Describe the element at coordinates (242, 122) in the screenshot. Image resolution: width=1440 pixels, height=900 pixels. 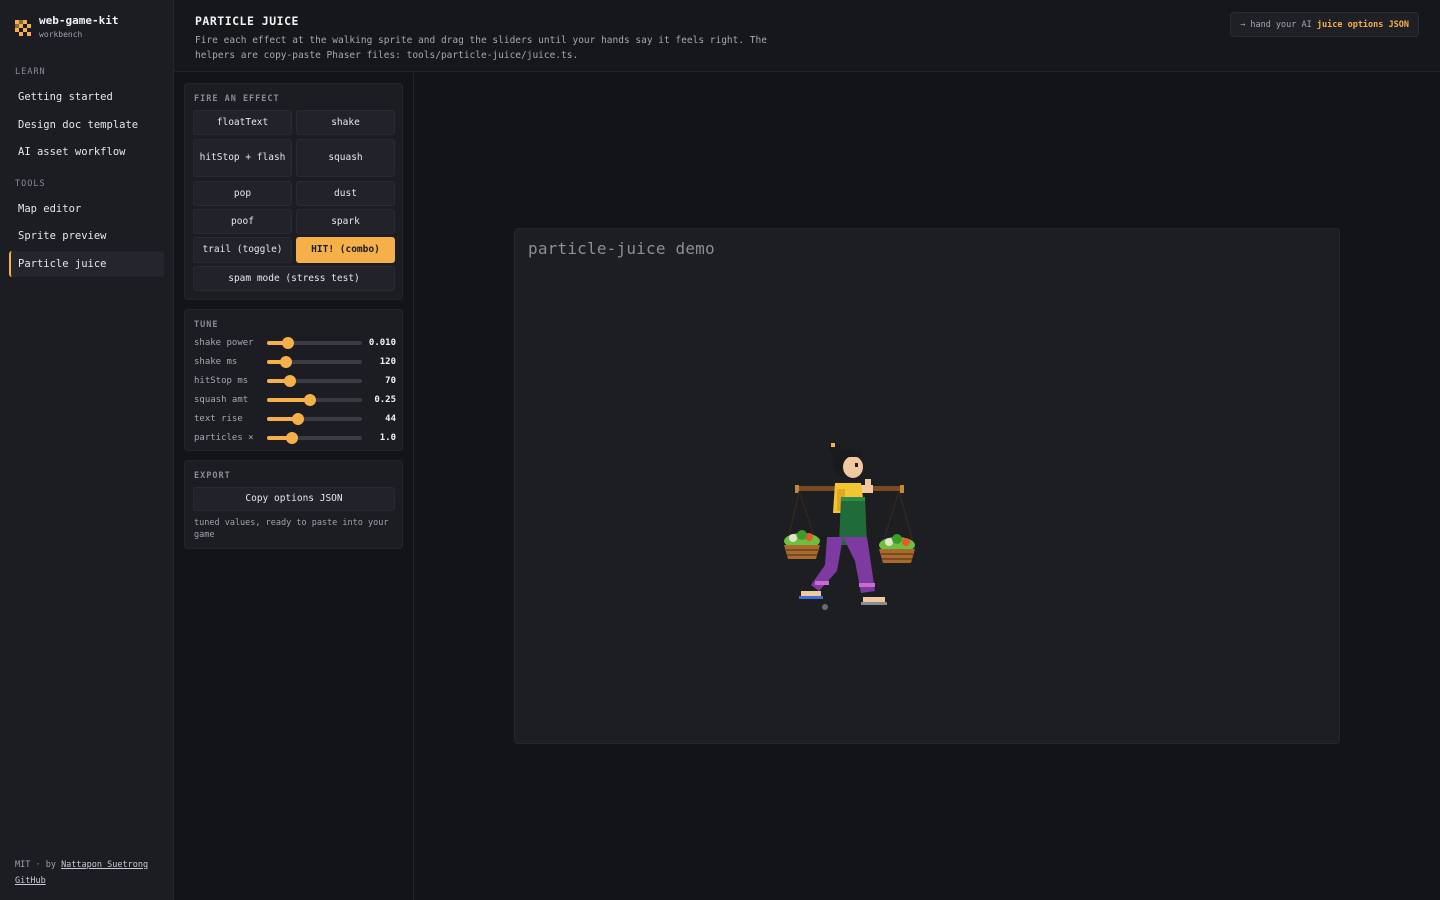
I see `floattext-button: floatText` at that location.